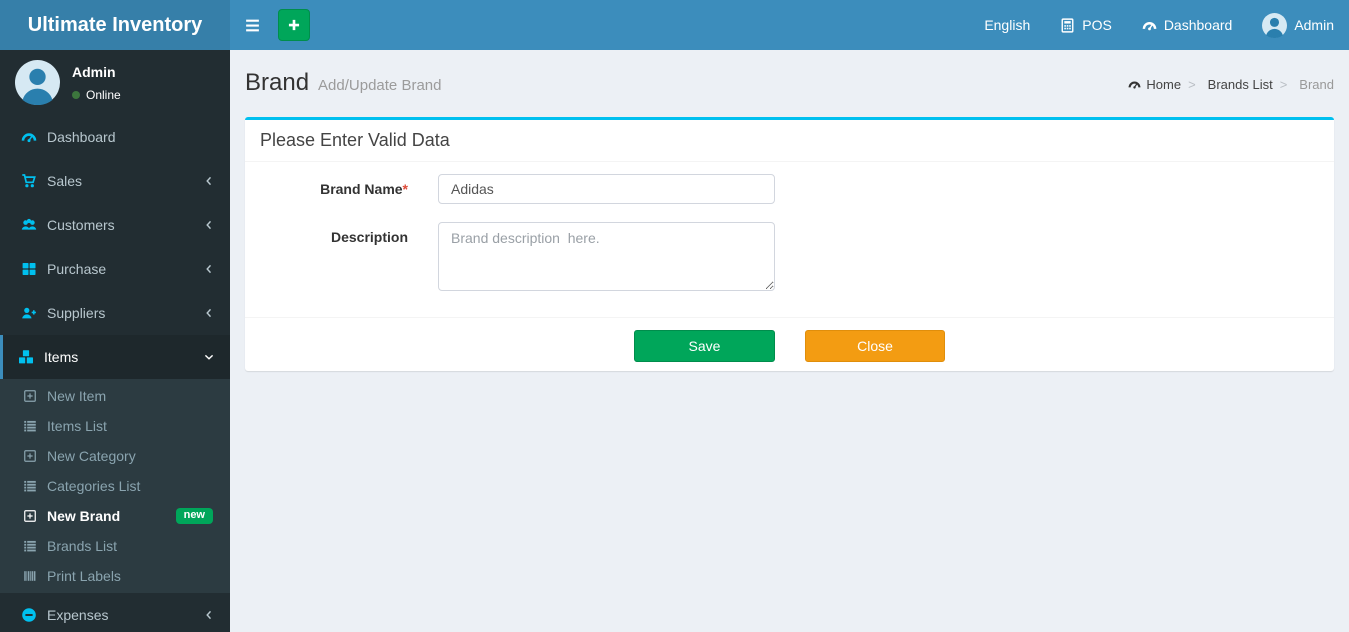 The height and width of the screenshot is (632, 1349). I want to click on sidebar-submenu-item: Brands List, so click(115, 546).